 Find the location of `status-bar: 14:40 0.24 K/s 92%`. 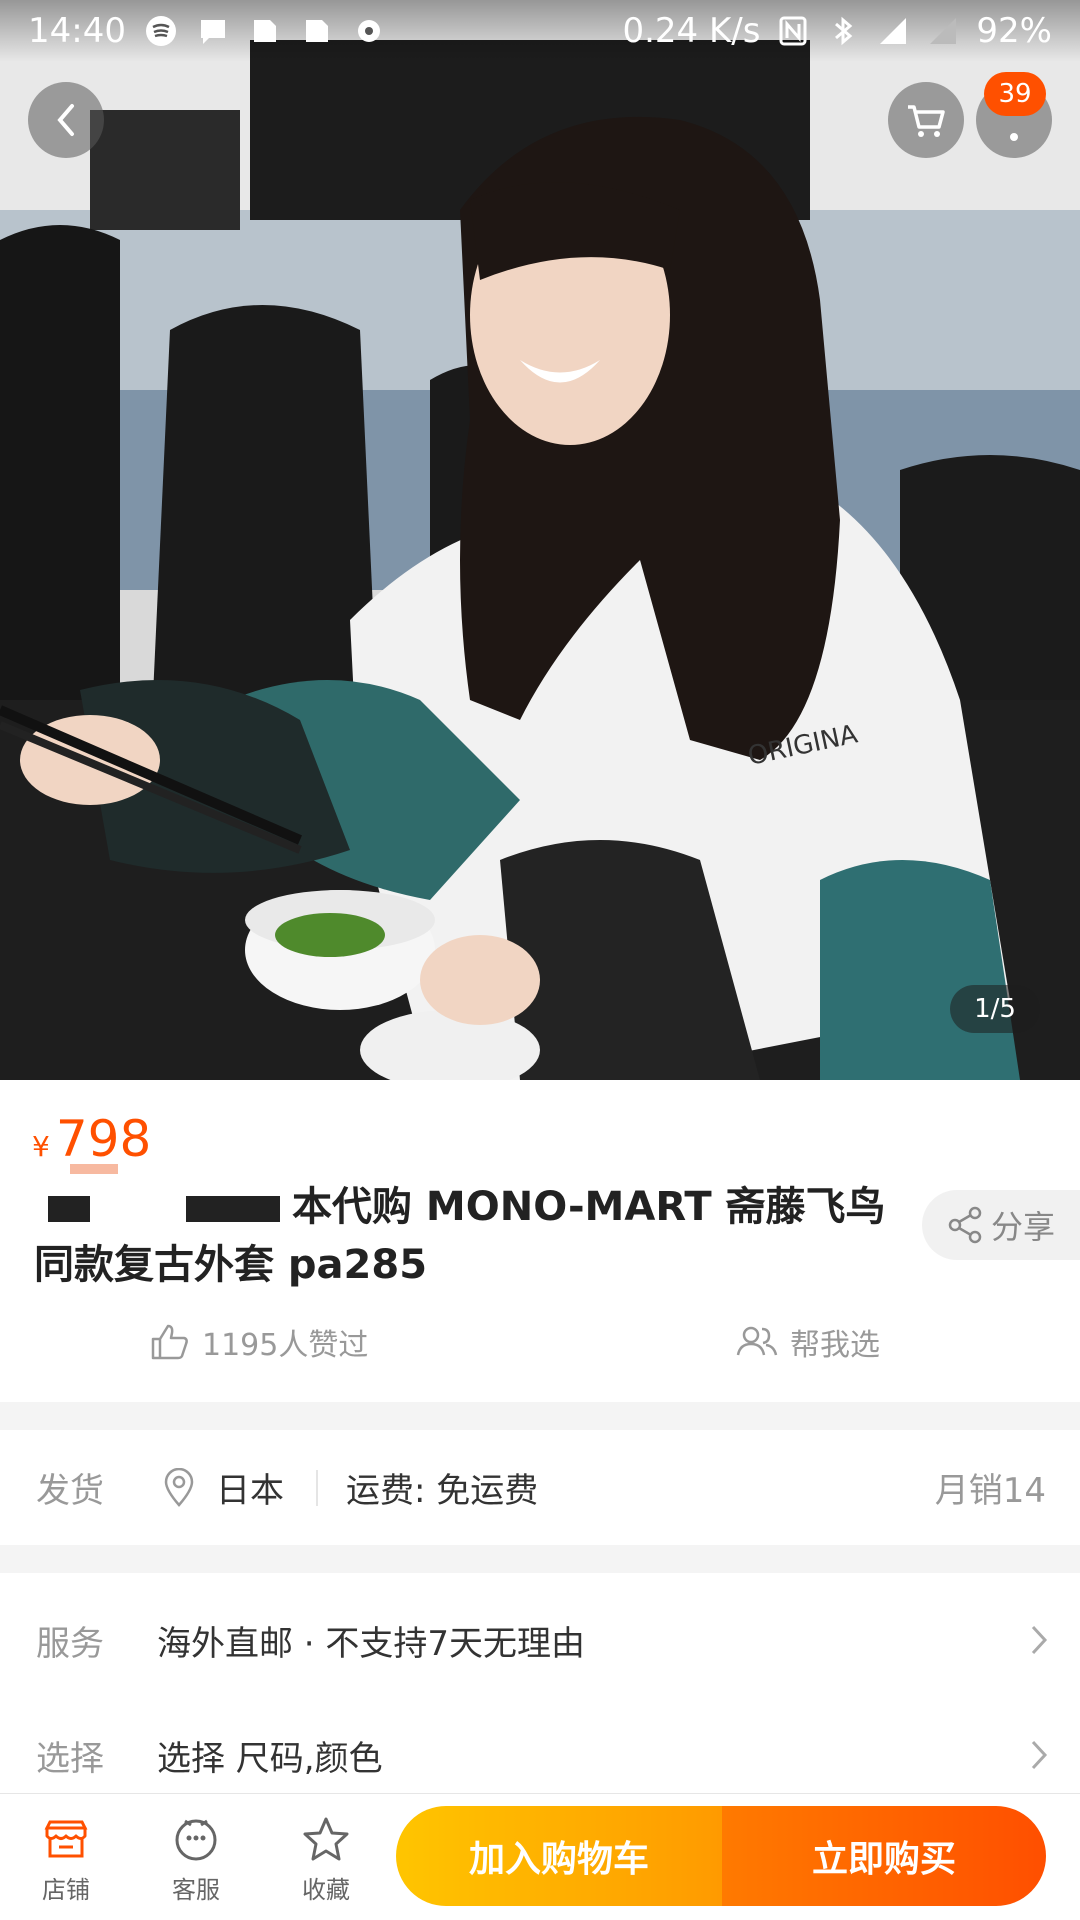

status-bar: 14:40 0.24 K/s 92% is located at coordinates (540, 31).